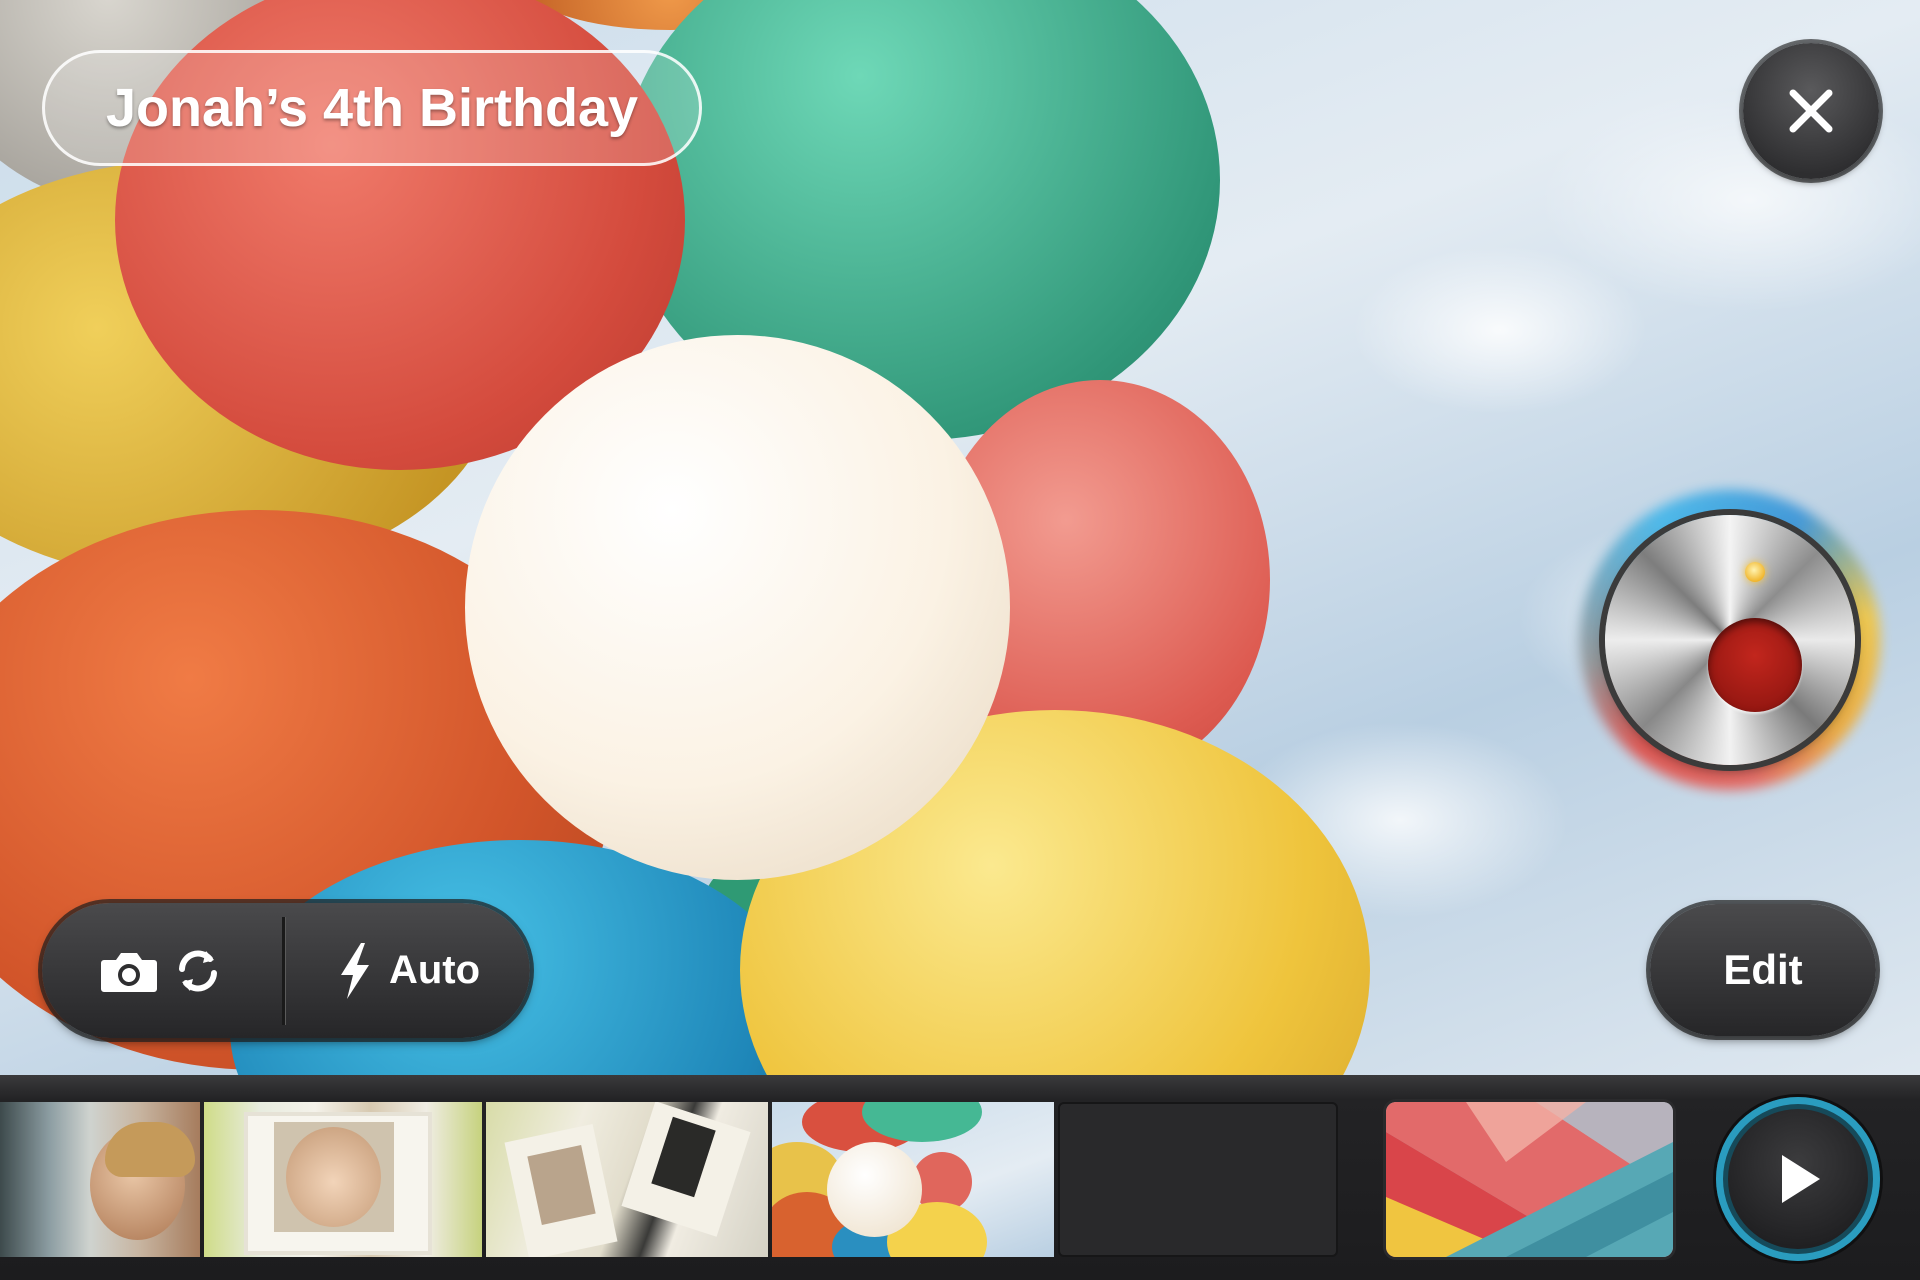 Image resolution: width=1920 pixels, height=1280 pixels. I want to click on close-button, so click(1811, 111).